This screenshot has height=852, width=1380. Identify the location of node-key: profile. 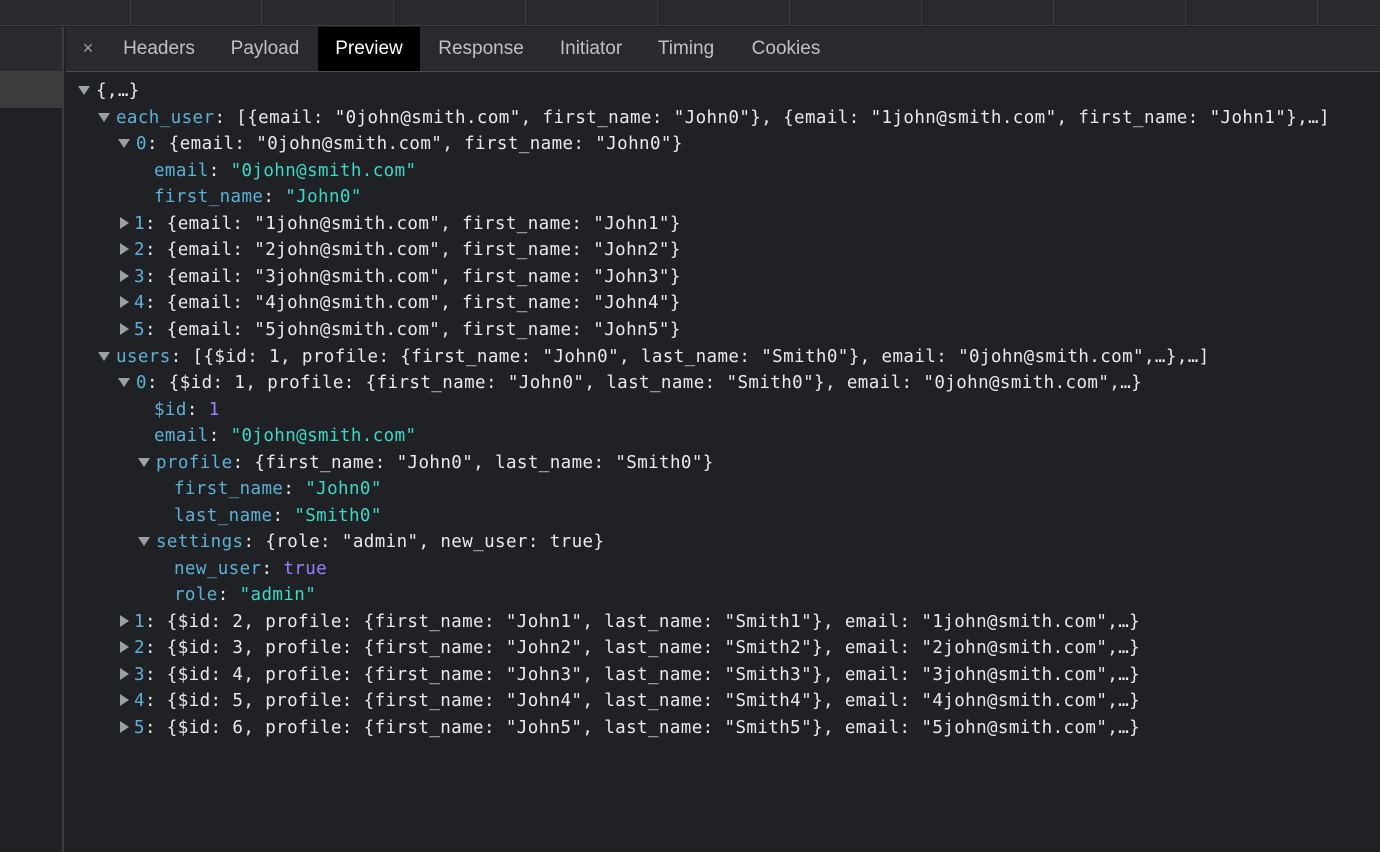
(194, 463).